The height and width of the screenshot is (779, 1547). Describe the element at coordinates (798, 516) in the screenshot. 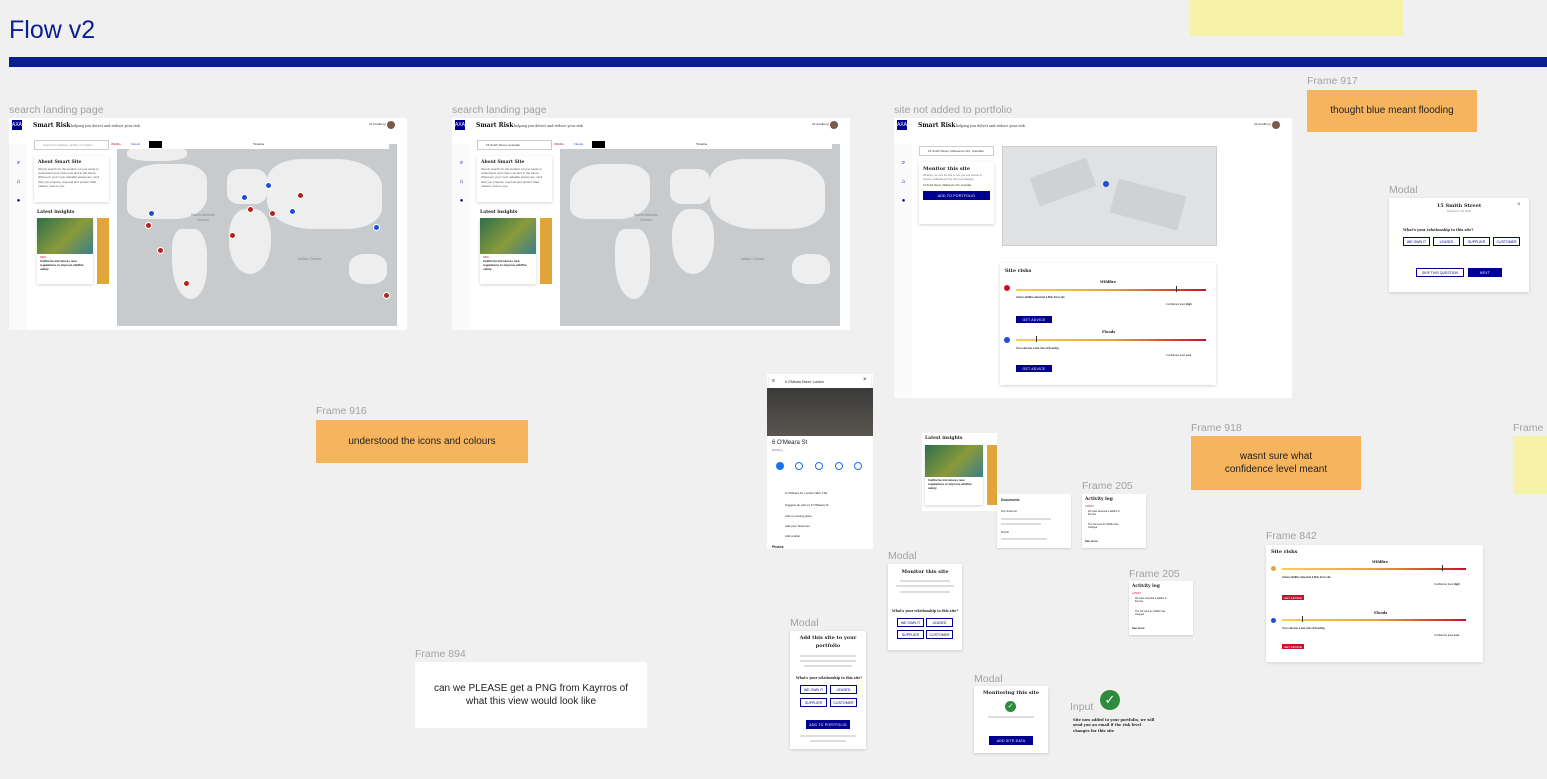

I see `gmaps-row: Add a missing place` at that location.